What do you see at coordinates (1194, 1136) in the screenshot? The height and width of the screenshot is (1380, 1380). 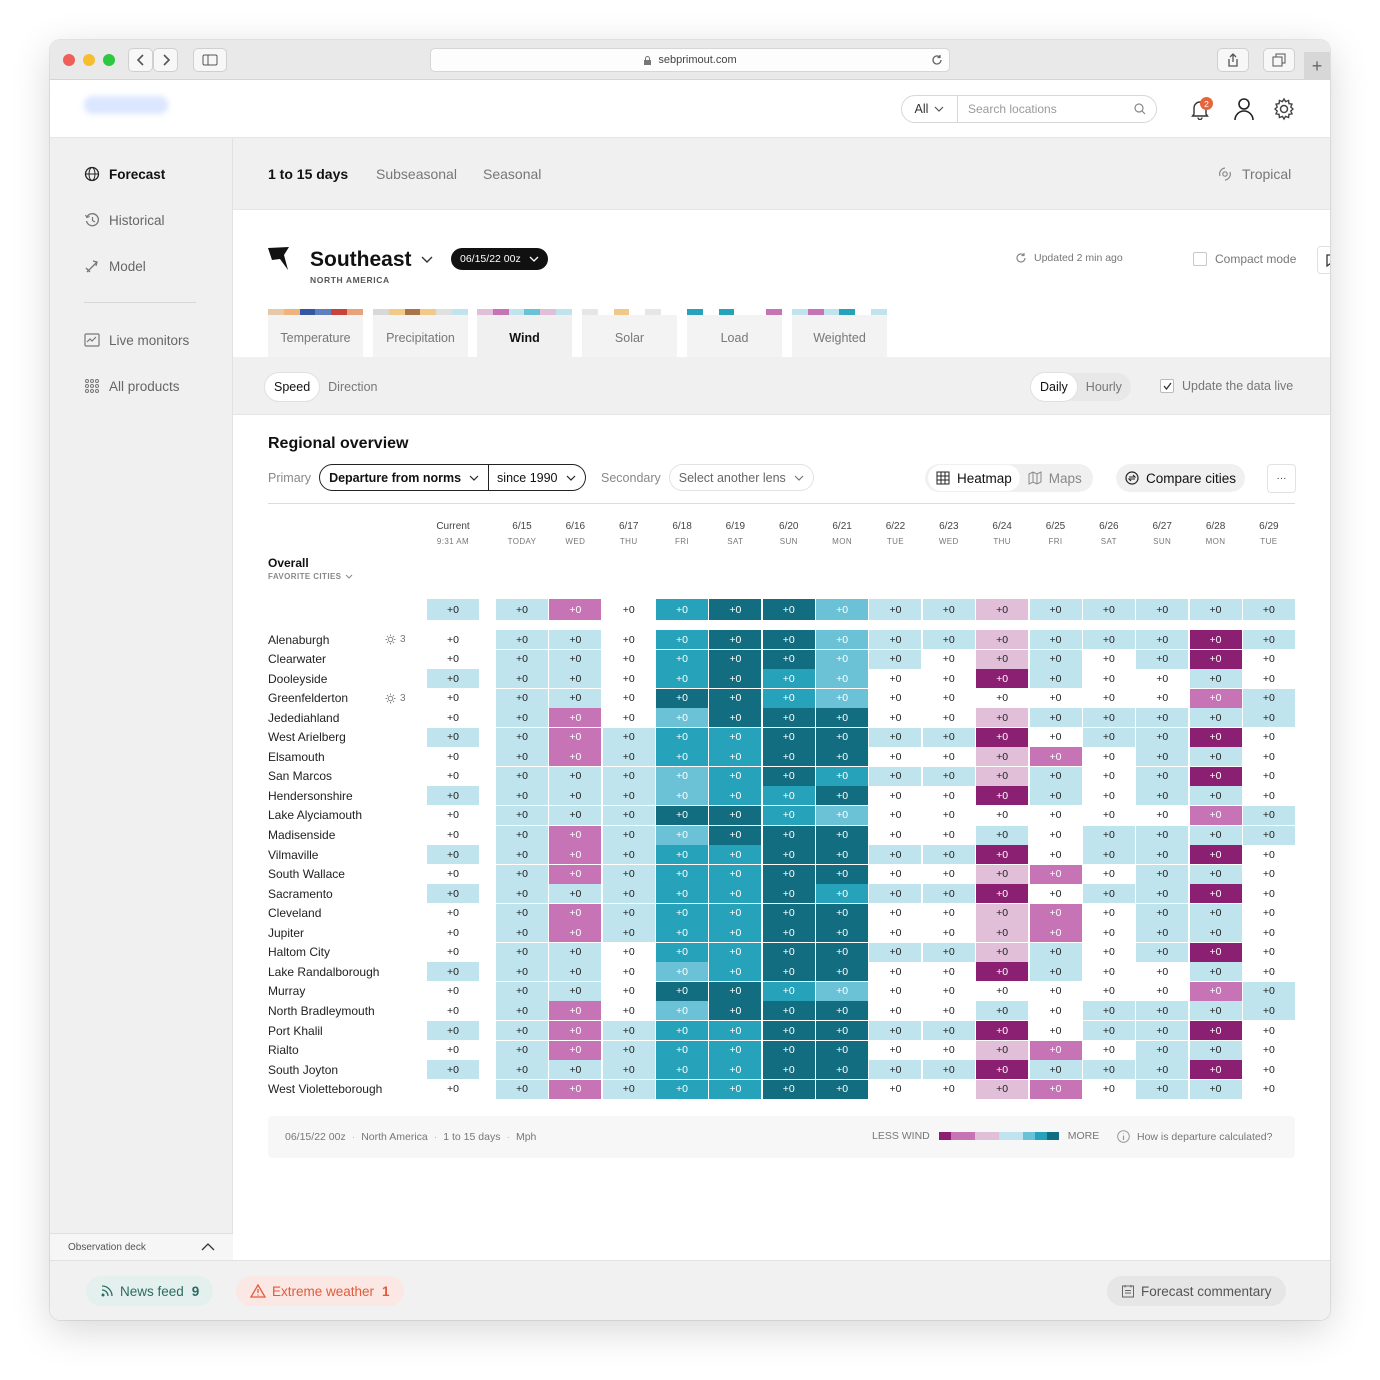 I see `departure-help-link: How is departure calculated?` at bounding box center [1194, 1136].